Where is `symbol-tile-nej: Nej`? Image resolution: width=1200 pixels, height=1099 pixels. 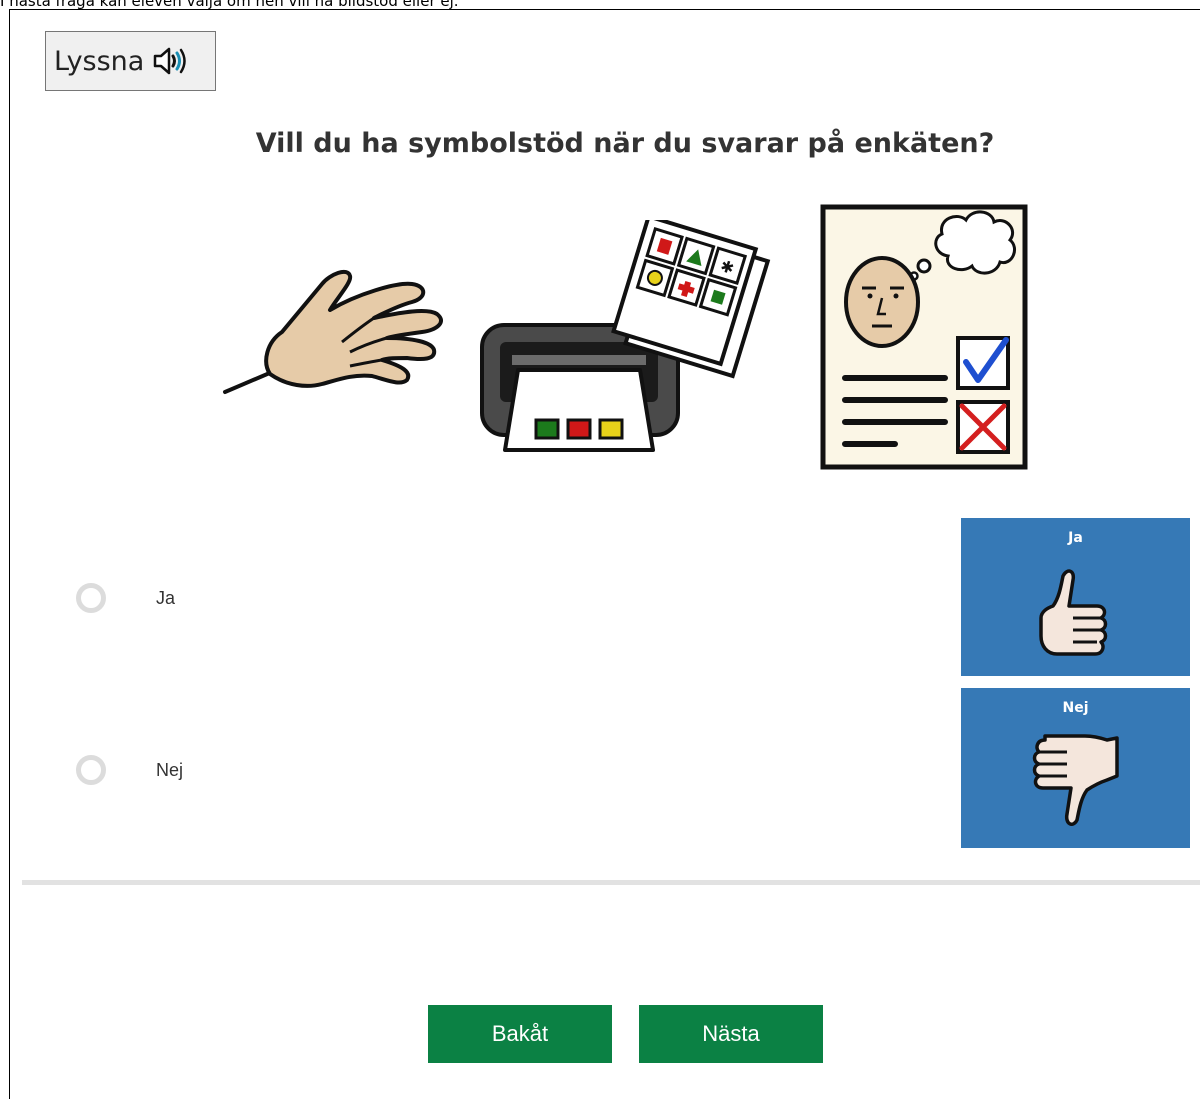
symbol-tile-nej: Nej is located at coordinates (1075, 768).